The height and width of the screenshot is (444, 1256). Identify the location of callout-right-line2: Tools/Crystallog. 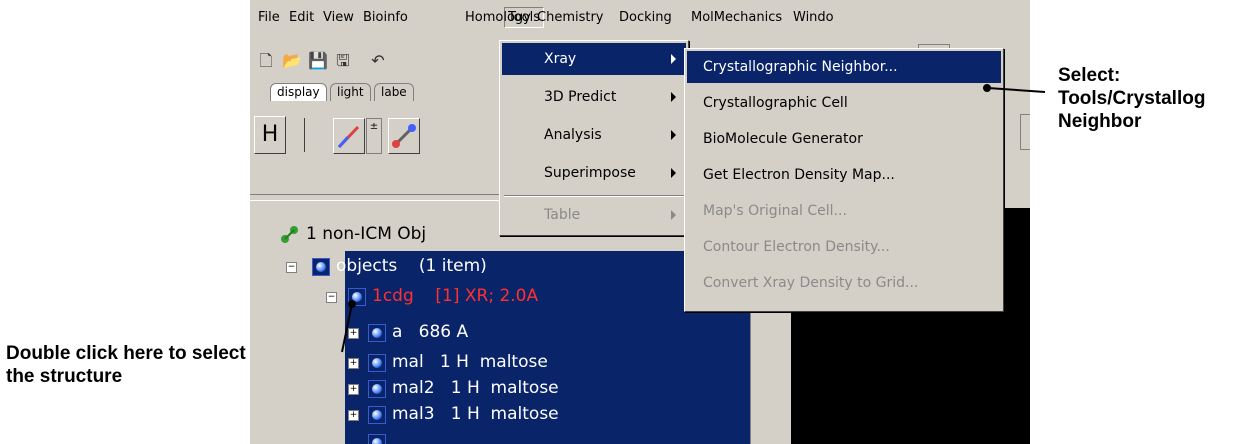
(1132, 98).